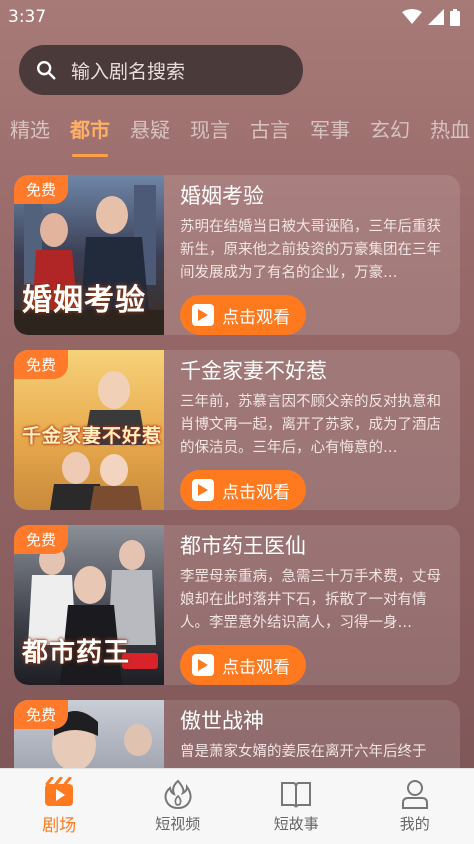 The width and height of the screenshot is (474, 844). What do you see at coordinates (414, 824) in the screenshot?
I see `nav-label: 我的` at bounding box center [414, 824].